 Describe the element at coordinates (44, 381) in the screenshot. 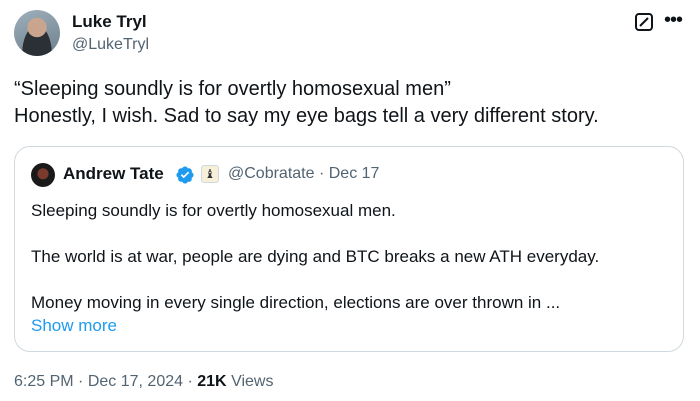

I see `tweet-time: 6:25 PM` at that location.